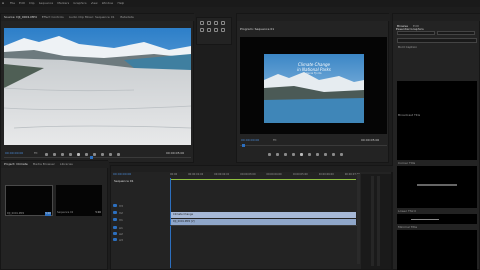  I want to click on tools-panel, so click(214, 31).